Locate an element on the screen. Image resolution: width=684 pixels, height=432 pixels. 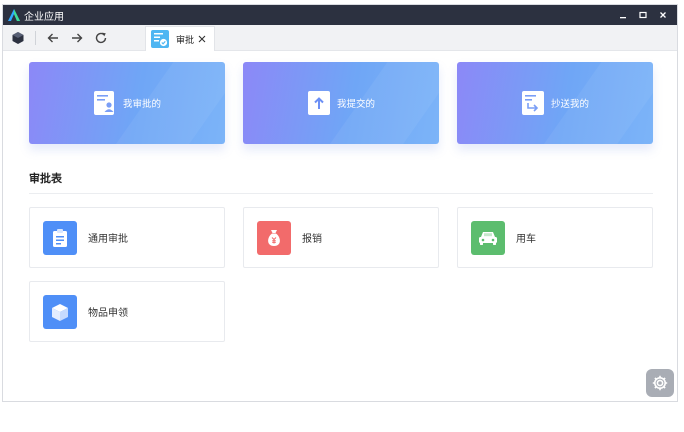
app-item-requisition: 物品申领 is located at coordinates (127, 311).